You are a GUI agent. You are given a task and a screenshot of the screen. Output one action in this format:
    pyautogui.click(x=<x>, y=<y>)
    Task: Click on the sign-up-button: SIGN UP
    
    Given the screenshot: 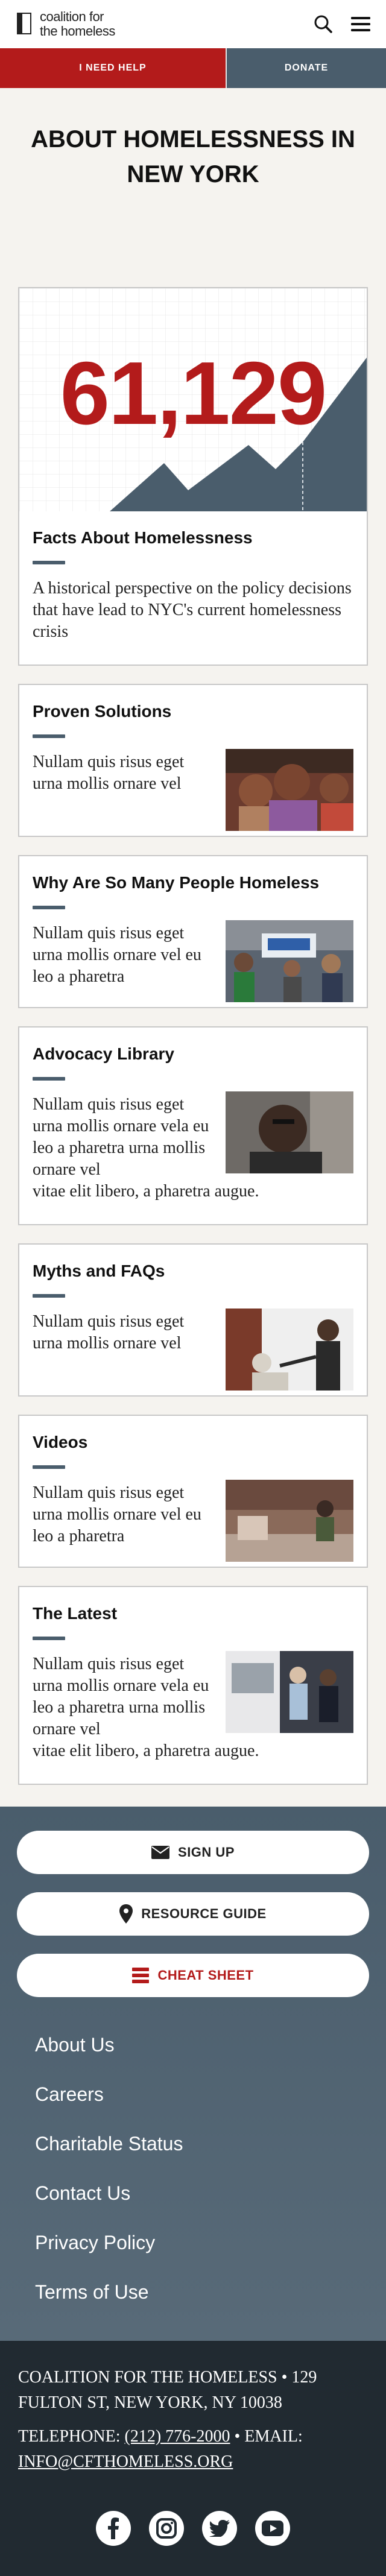 What is the action you would take?
    pyautogui.click(x=193, y=1852)
    